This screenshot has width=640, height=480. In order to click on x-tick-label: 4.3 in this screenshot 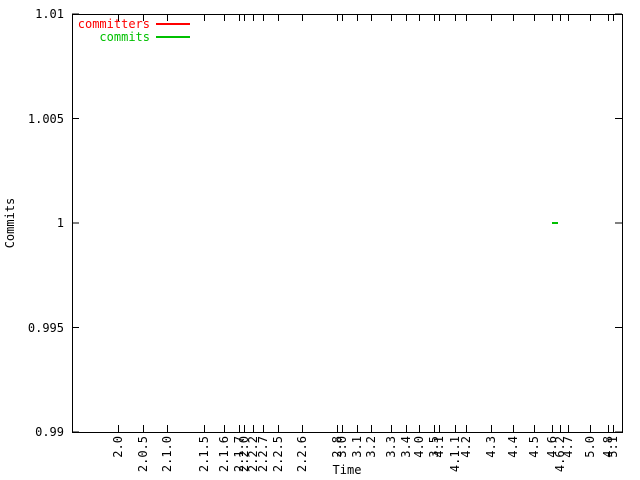, I will do `click(491, 447)`.